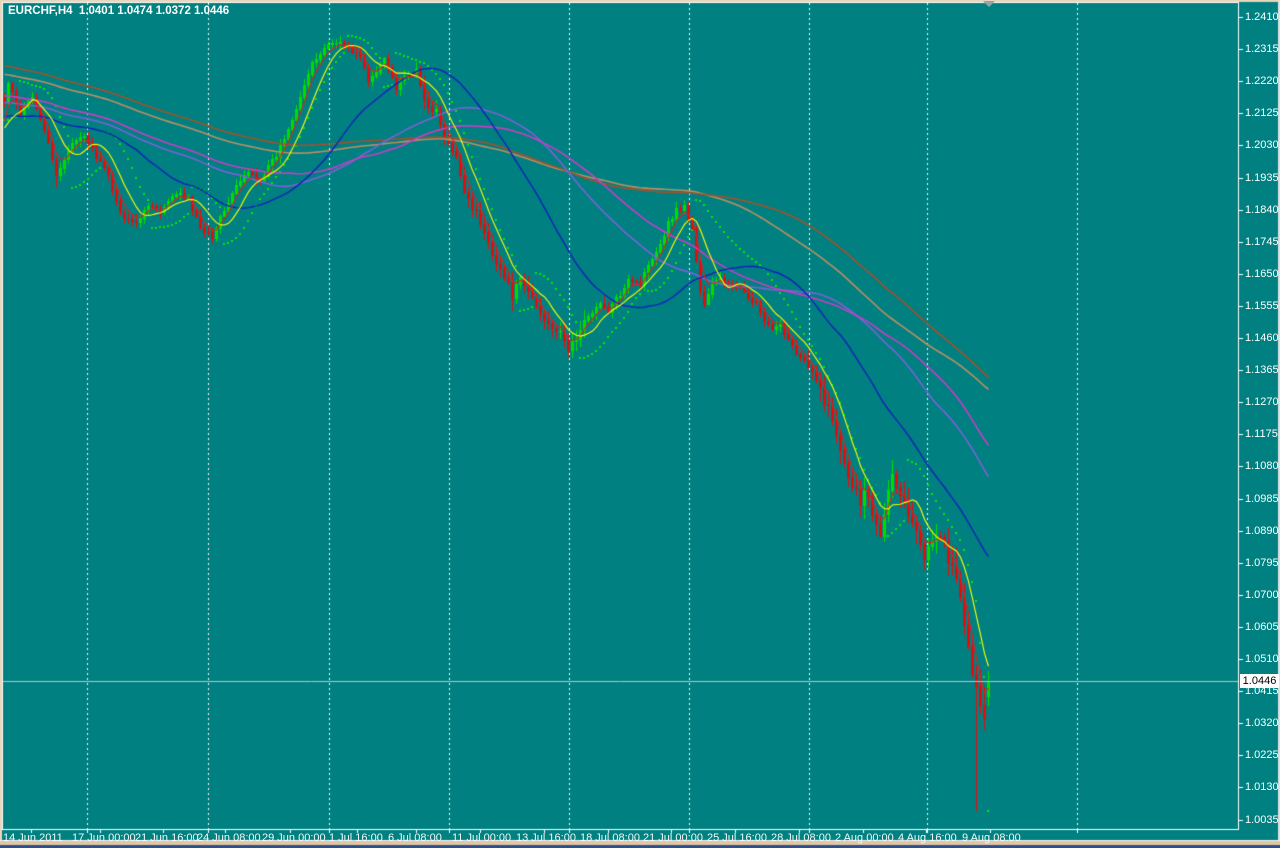 The height and width of the screenshot is (848, 1280). What do you see at coordinates (1259, 415) in the screenshot?
I see `price-axis` at bounding box center [1259, 415].